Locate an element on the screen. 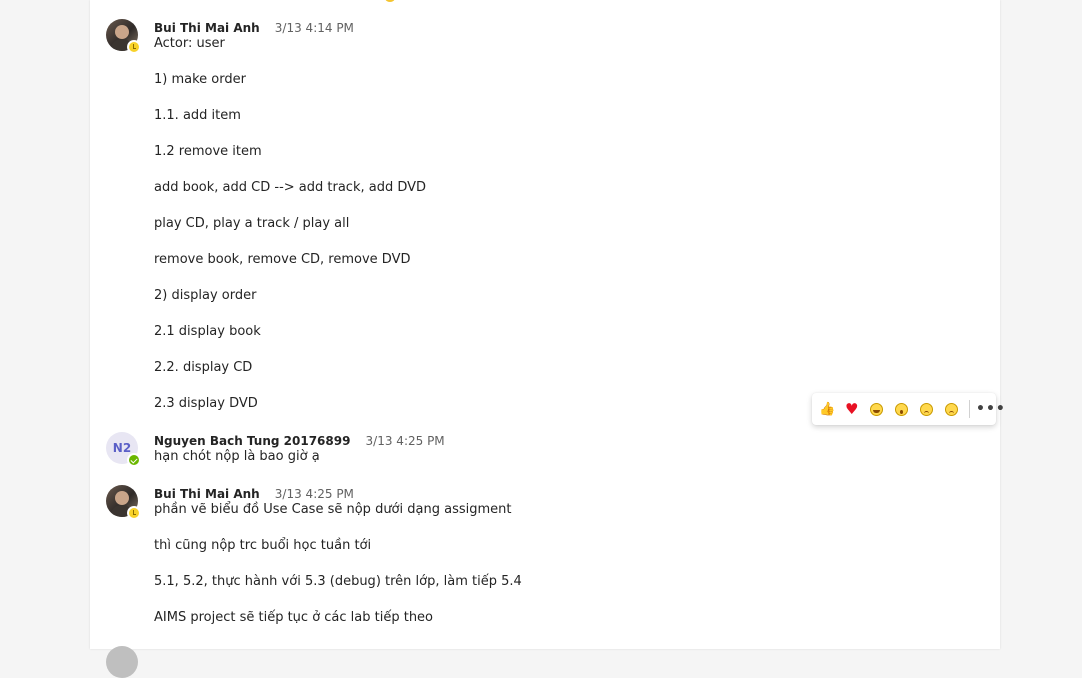  available-status-icon is located at coordinates (134, 460).